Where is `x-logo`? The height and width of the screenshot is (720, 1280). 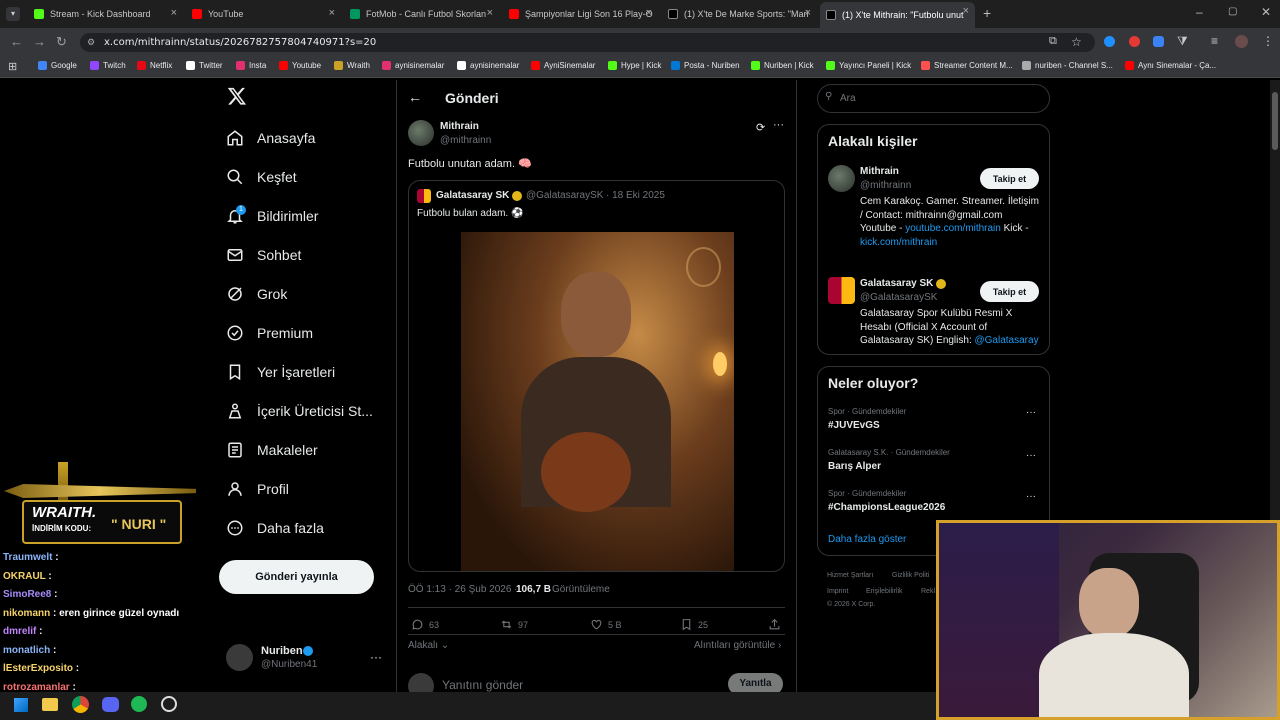
x-logo is located at coordinates (237, 98).